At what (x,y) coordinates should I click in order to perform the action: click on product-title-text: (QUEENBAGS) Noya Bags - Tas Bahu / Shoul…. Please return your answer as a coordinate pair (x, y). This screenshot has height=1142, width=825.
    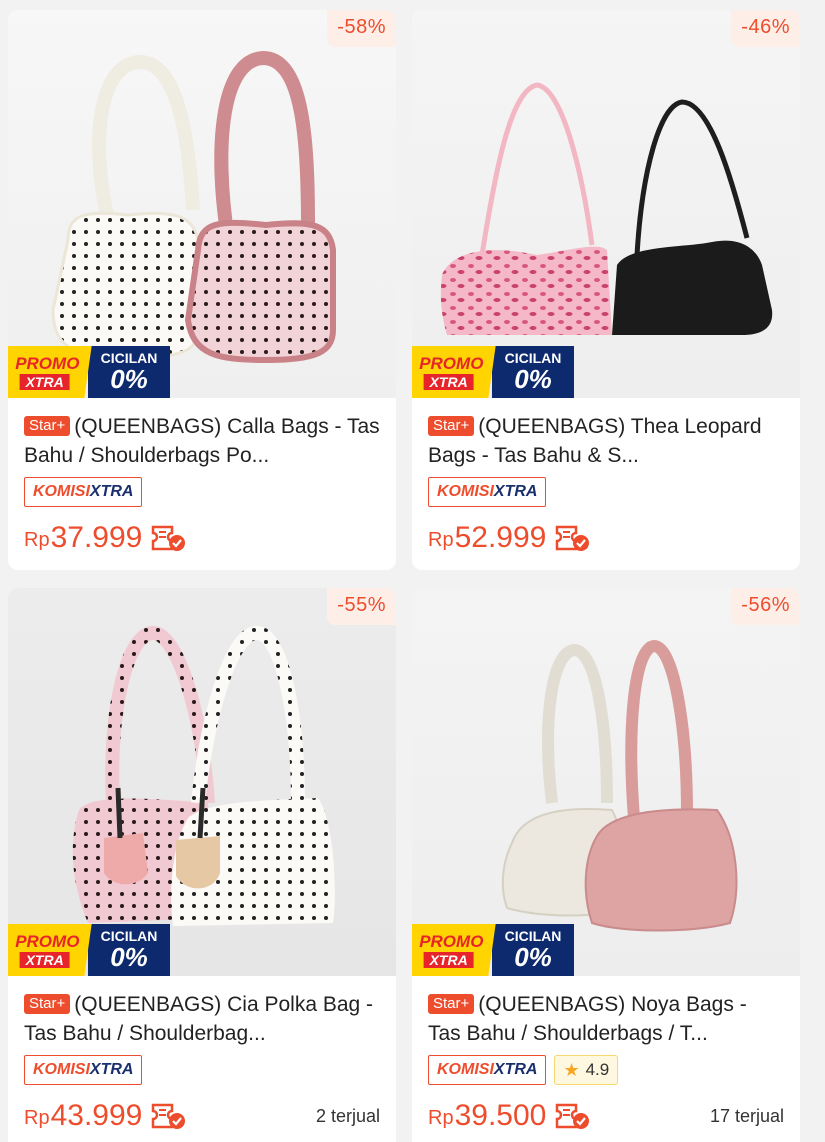
    Looking at the image, I should click on (587, 1019).